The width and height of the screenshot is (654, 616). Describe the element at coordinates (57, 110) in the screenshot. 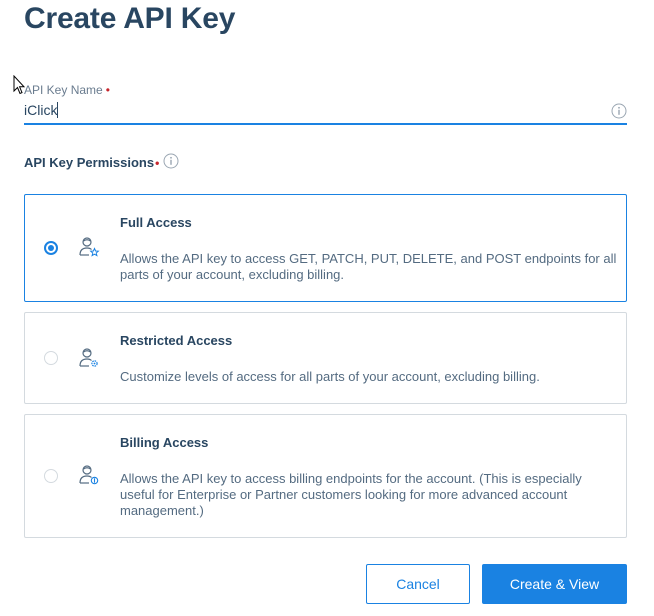

I see `text-caret` at that location.